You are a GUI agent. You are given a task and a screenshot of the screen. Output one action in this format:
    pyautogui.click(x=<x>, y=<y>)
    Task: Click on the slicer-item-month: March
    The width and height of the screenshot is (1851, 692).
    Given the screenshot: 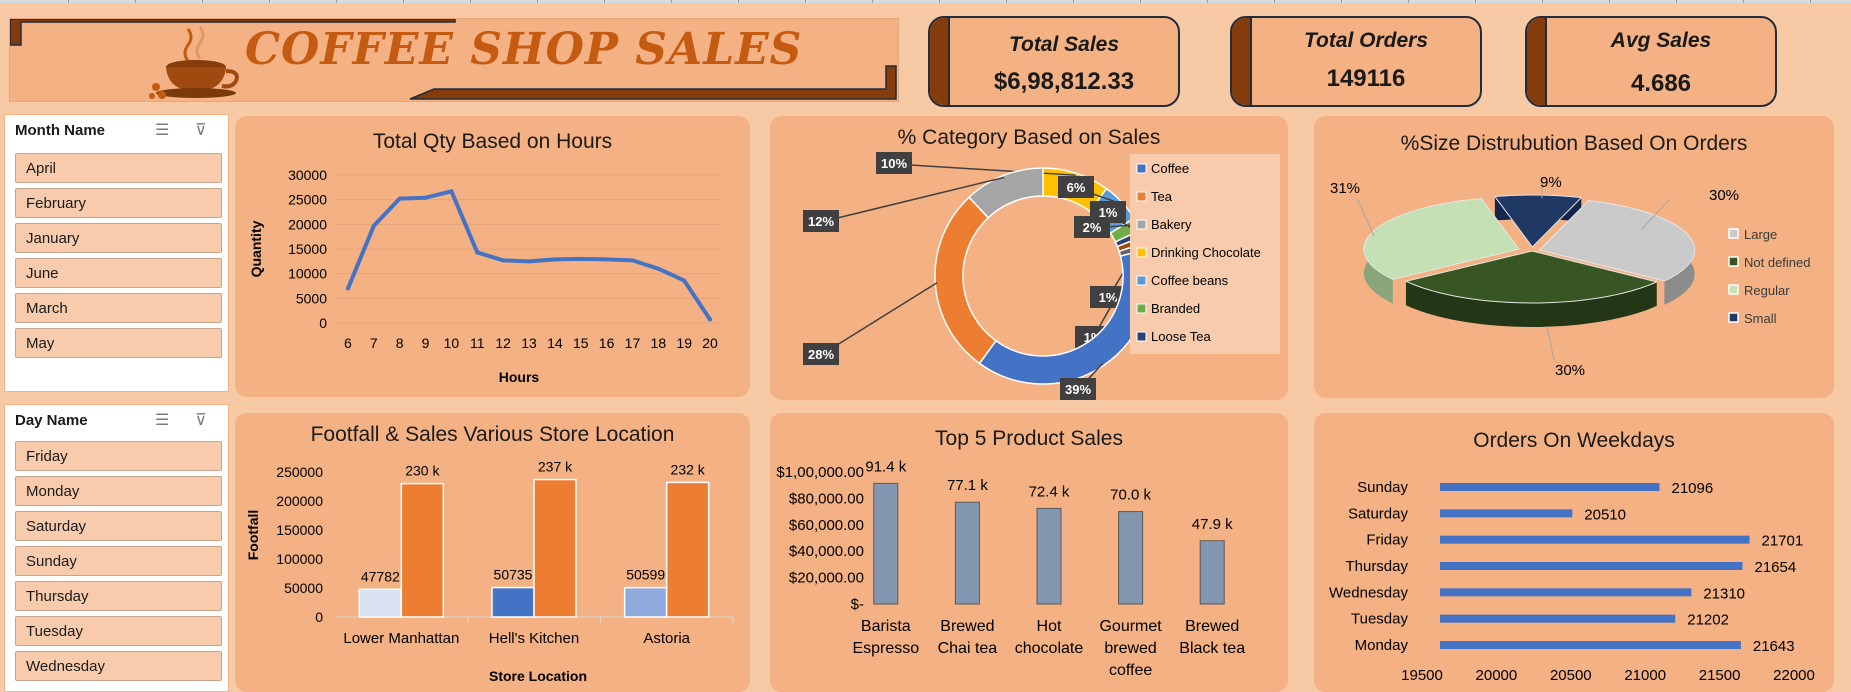 What is the action you would take?
    pyautogui.click(x=118, y=308)
    